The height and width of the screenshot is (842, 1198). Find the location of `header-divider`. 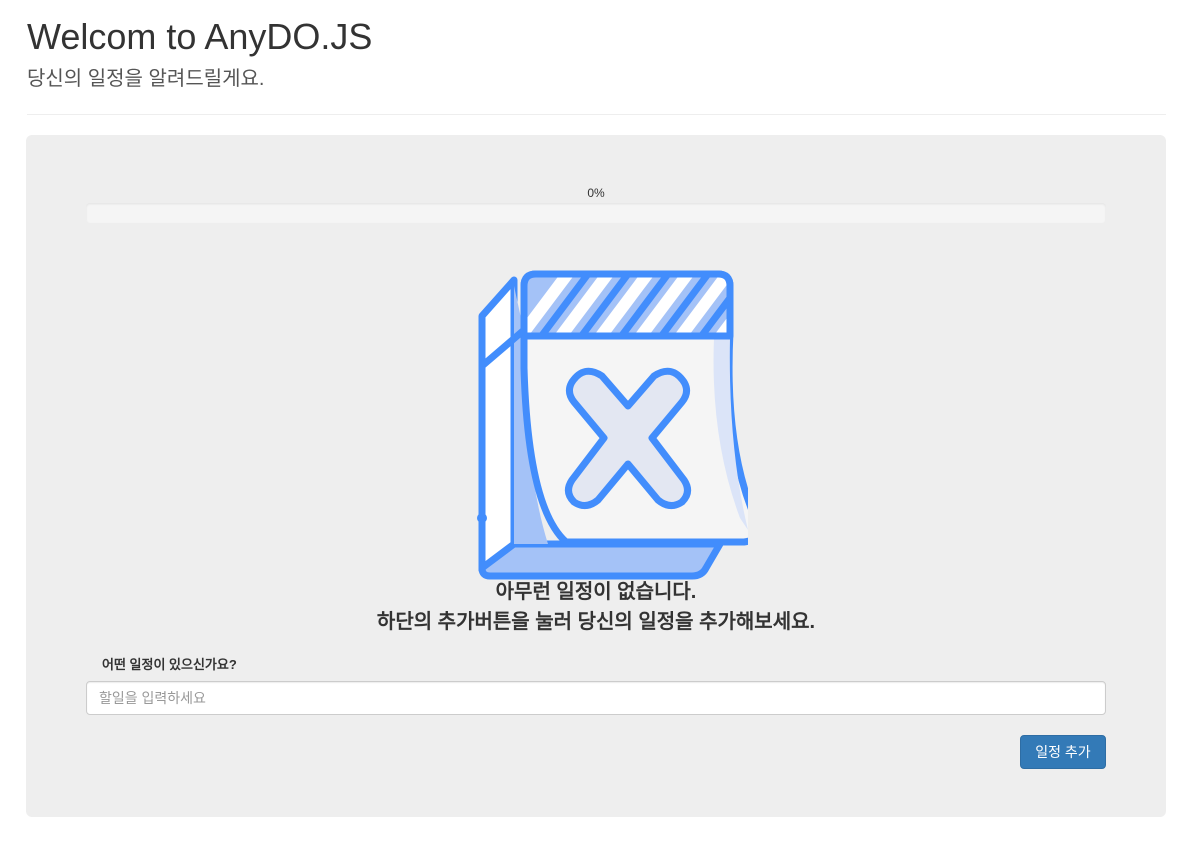

header-divider is located at coordinates (596, 114).